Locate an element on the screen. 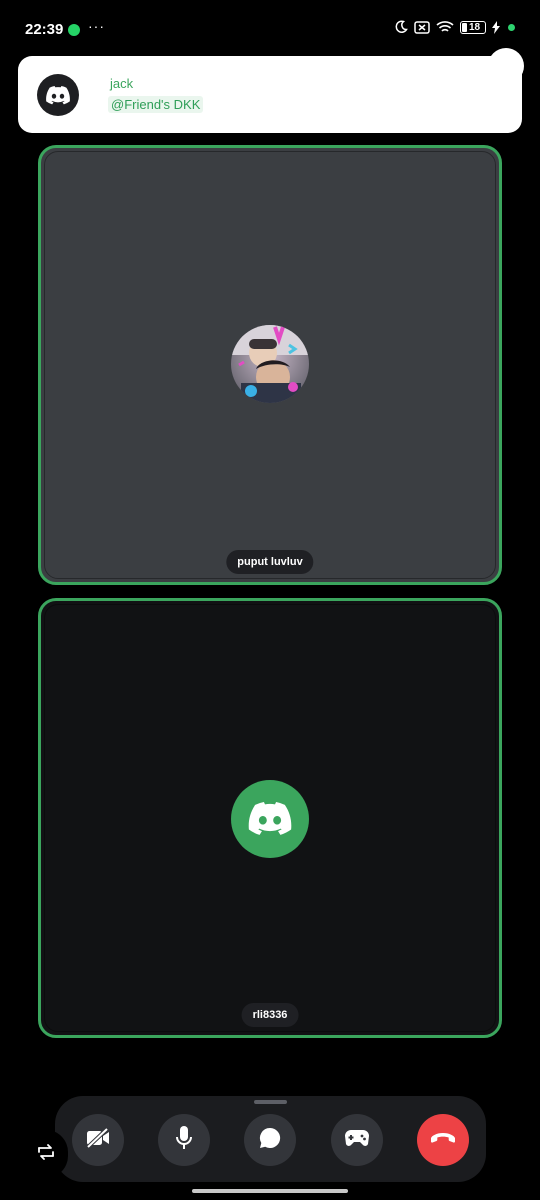 Image resolution: width=540 pixels, height=1200 pixels. status-bar: 22:39 ··· 18 is located at coordinates (270, 30).